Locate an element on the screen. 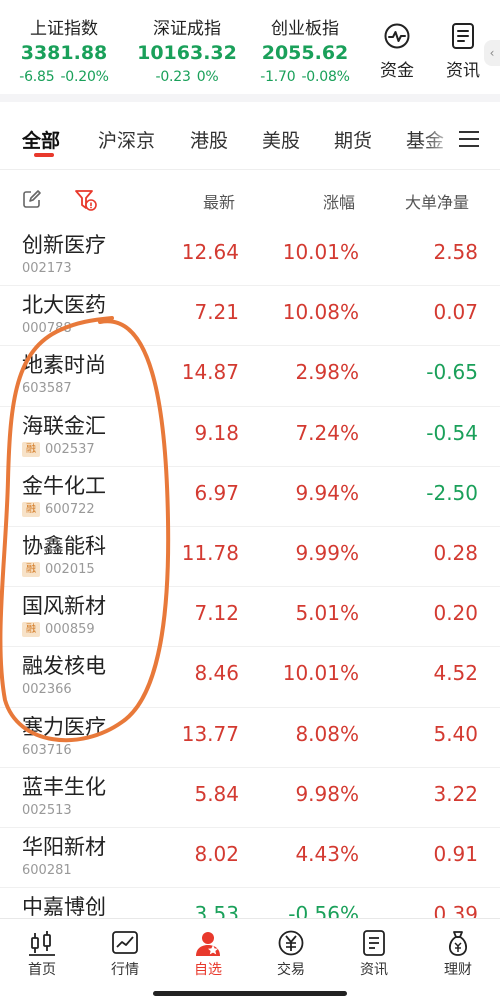 The image size is (500, 1006). nav-market-label: 行情 is located at coordinates (125, 970).